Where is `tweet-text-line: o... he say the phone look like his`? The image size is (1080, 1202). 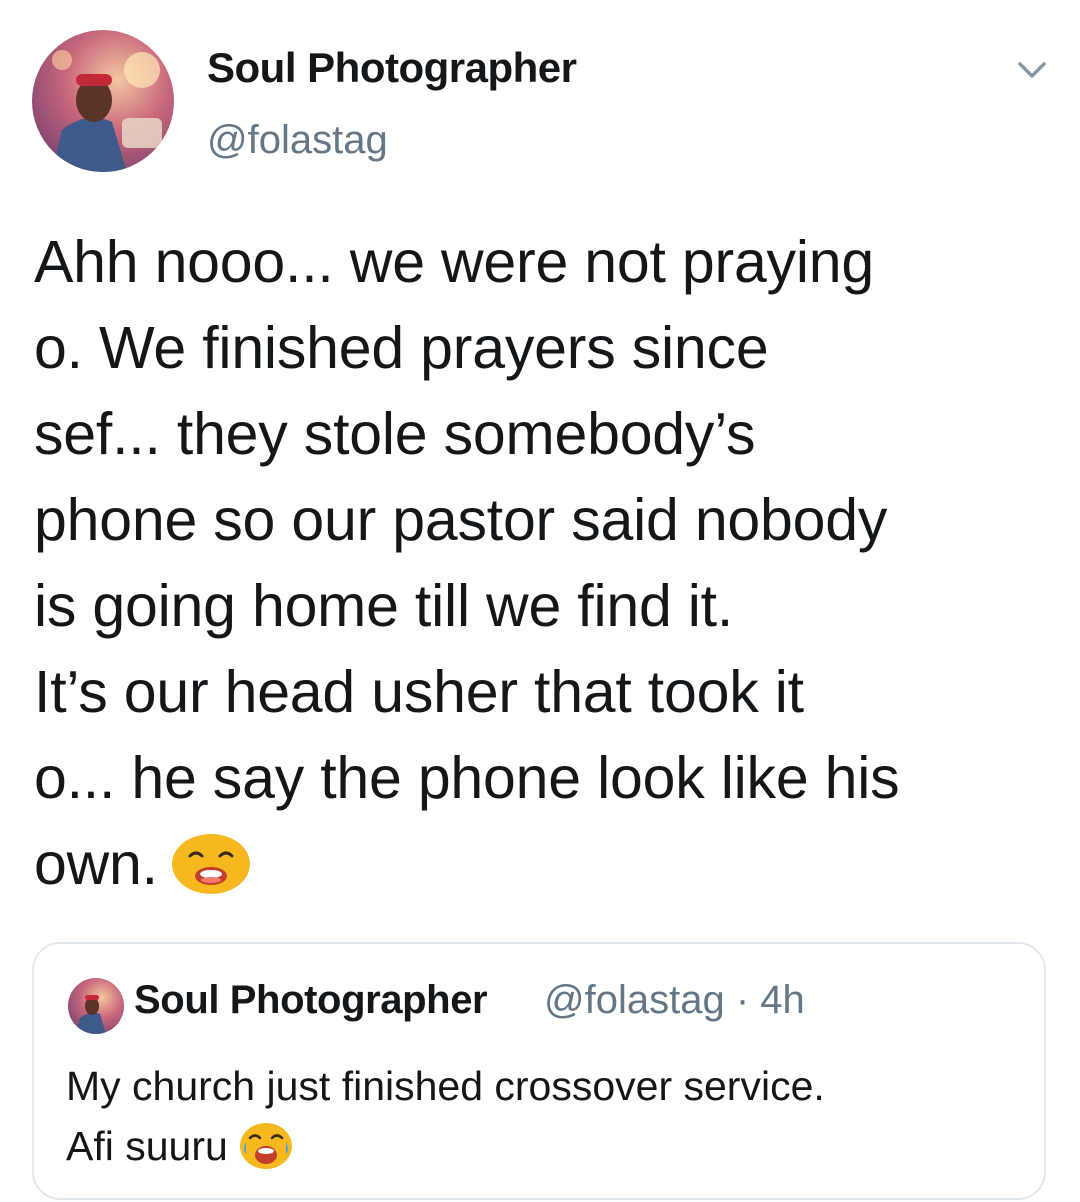
tweet-text-line: o... he say the phone look like his is located at coordinates (467, 778).